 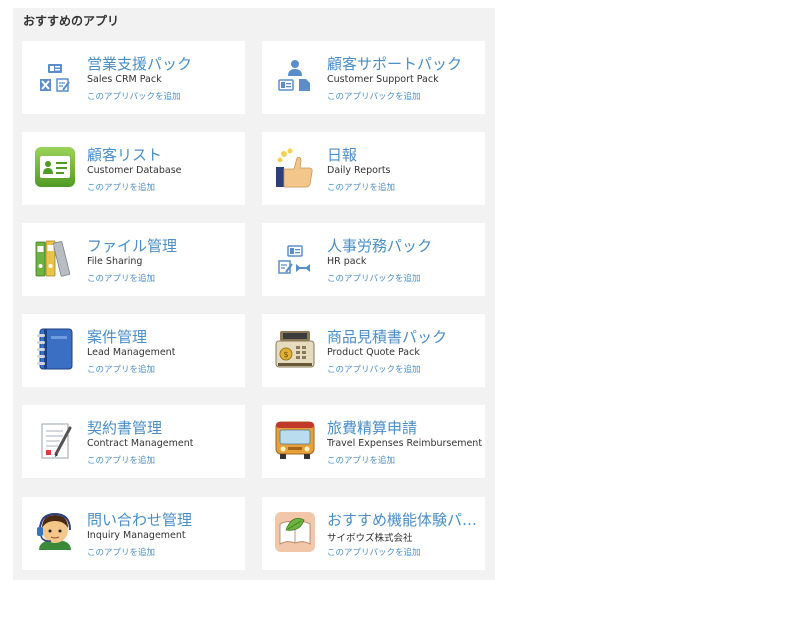 I want to click on app-title: おすすめ機能体験パック, so click(x=403, y=519).